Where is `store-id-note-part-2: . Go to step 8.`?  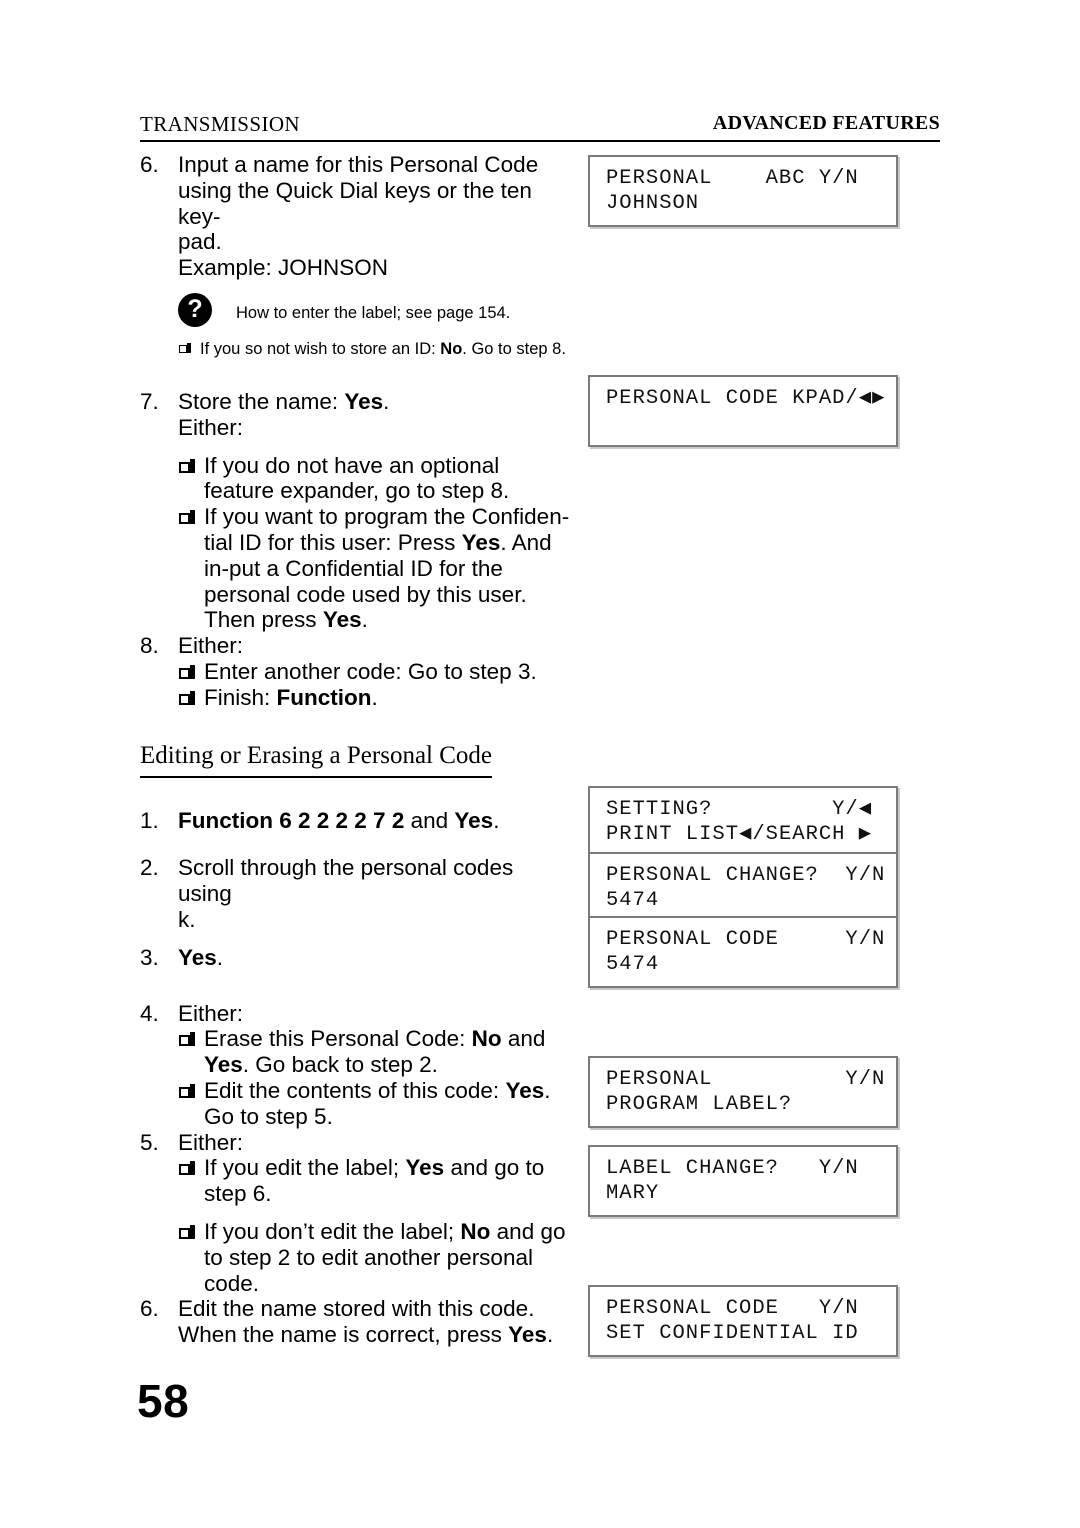 store-id-note-part-2: . Go to step 8. is located at coordinates (514, 348).